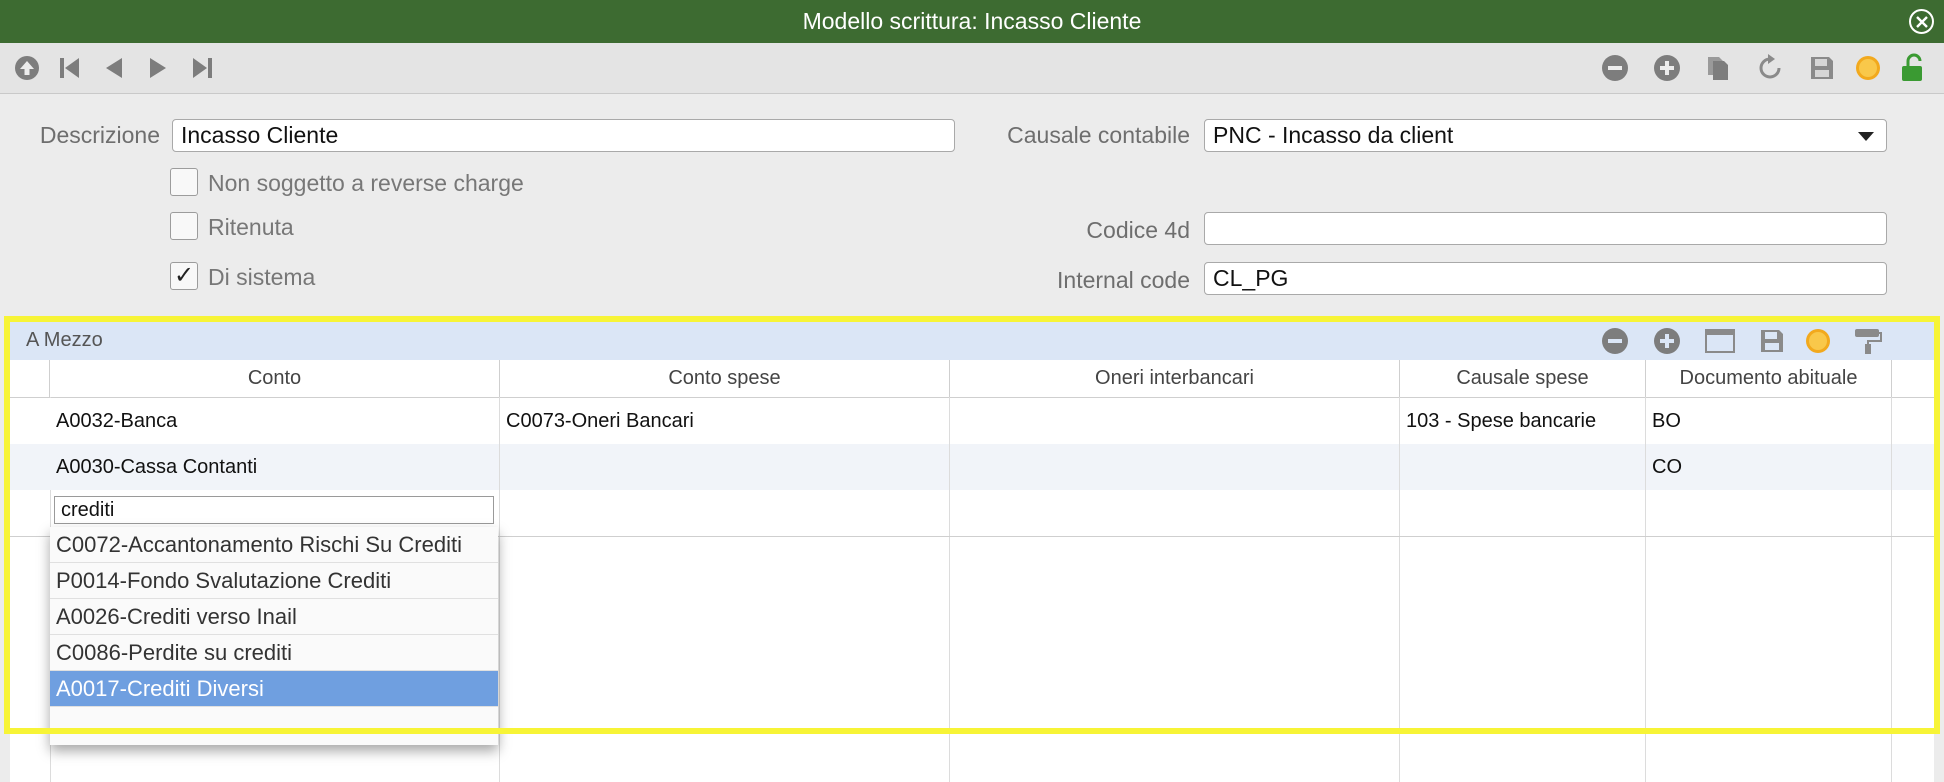 The width and height of the screenshot is (1944, 782). What do you see at coordinates (1123, 280) in the screenshot?
I see `internal-code-label: Internal code` at bounding box center [1123, 280].